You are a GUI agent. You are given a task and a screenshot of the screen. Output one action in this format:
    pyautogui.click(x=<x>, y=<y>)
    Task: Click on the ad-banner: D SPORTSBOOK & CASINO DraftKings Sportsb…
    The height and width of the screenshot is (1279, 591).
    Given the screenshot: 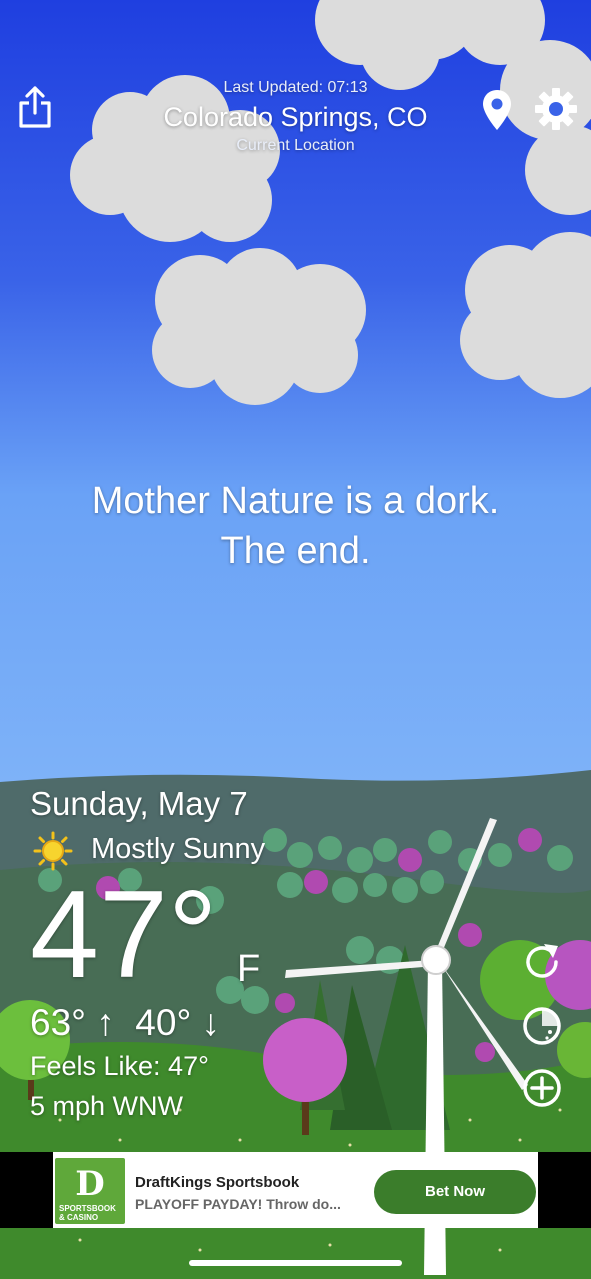 What is the action you would take?
    pyautogui.click(x=295, y=1190)
    